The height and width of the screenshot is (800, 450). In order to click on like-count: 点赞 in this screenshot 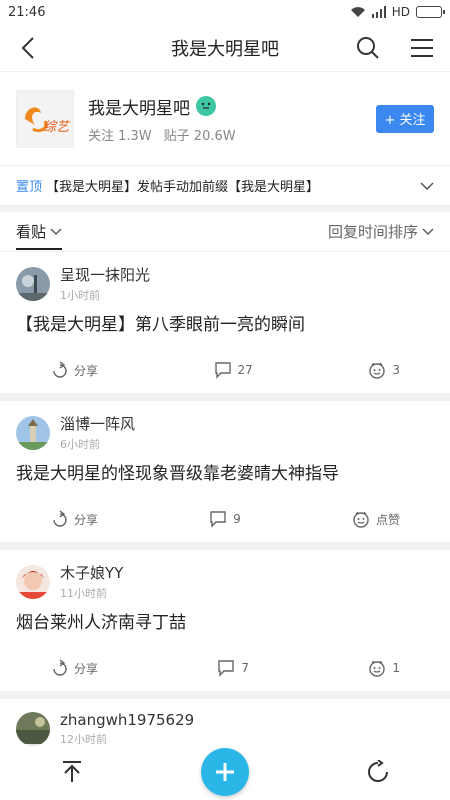, I will do `click(387, 519)`.